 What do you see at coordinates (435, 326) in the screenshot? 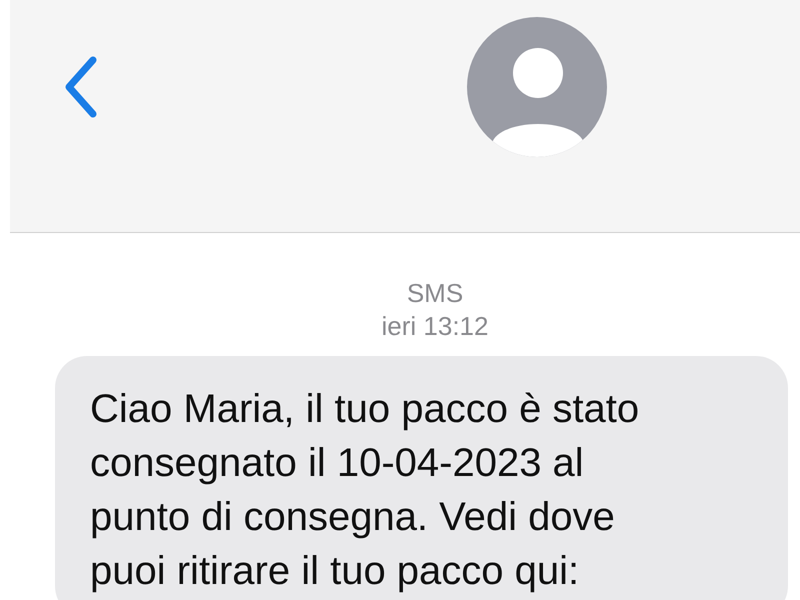
I see `message-timestamp: ieri 13:12` at bounding box center [435, 326].